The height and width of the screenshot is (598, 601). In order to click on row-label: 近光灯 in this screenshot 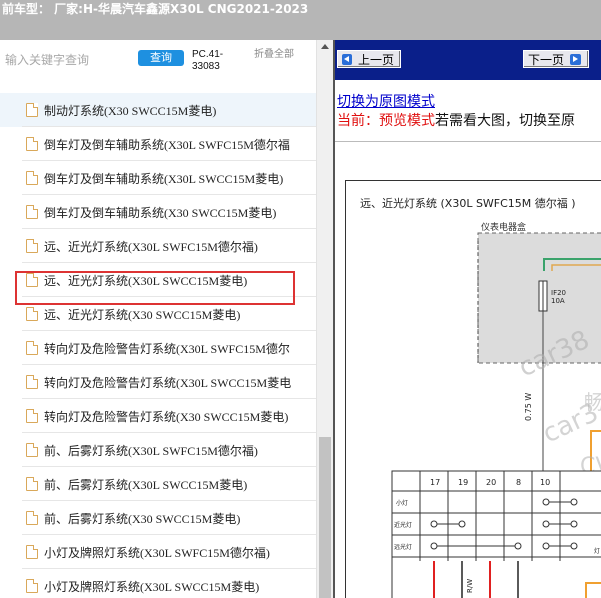, I will do `click(403, 525)`.